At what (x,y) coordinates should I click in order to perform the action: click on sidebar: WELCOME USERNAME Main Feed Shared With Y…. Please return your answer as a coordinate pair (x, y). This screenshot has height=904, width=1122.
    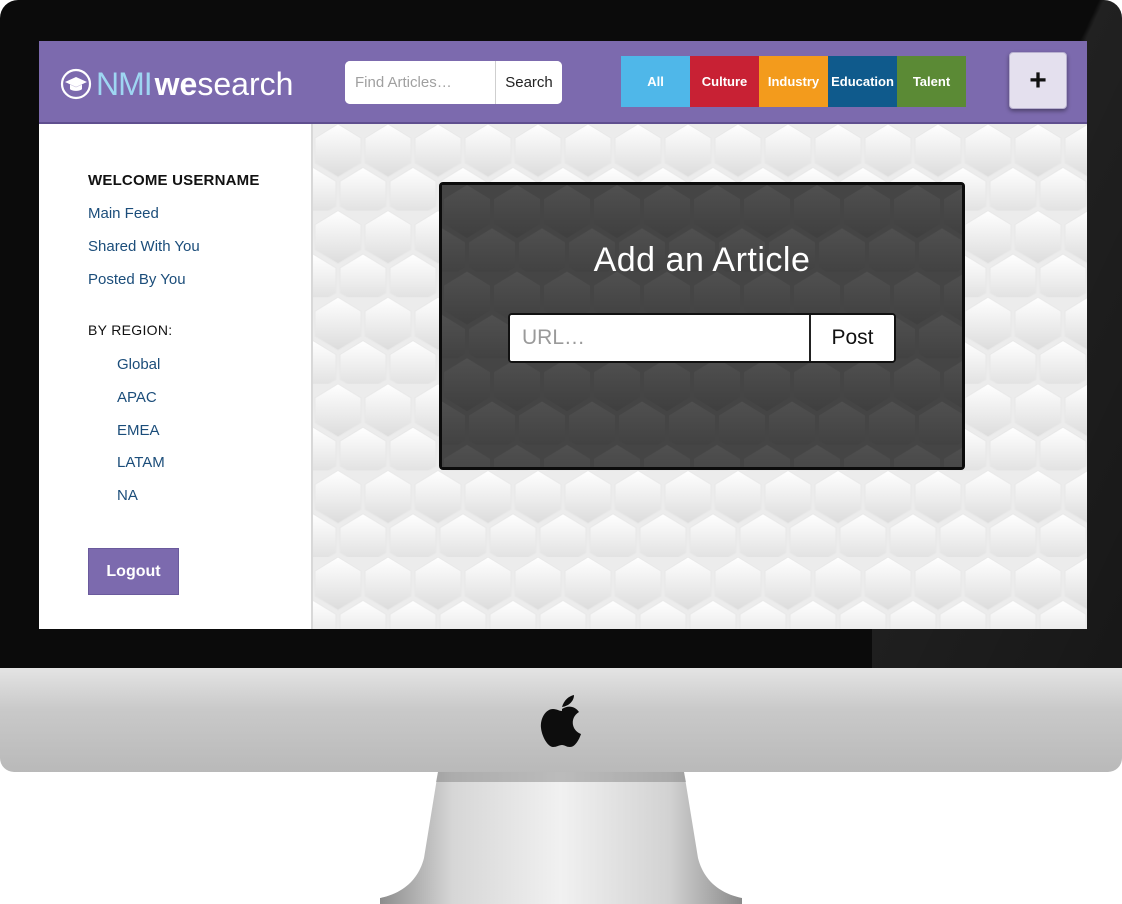
    Looking at the image, I should click on (176, 376).